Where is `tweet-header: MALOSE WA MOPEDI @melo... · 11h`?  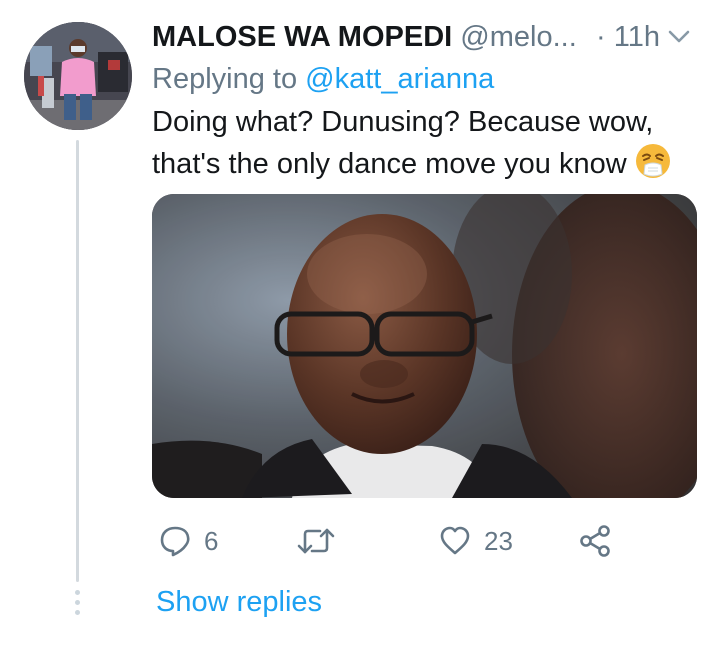 tweet-header: MALOSE WA MOPEDI @melo... · 11h is located at coordinates (426, 37).